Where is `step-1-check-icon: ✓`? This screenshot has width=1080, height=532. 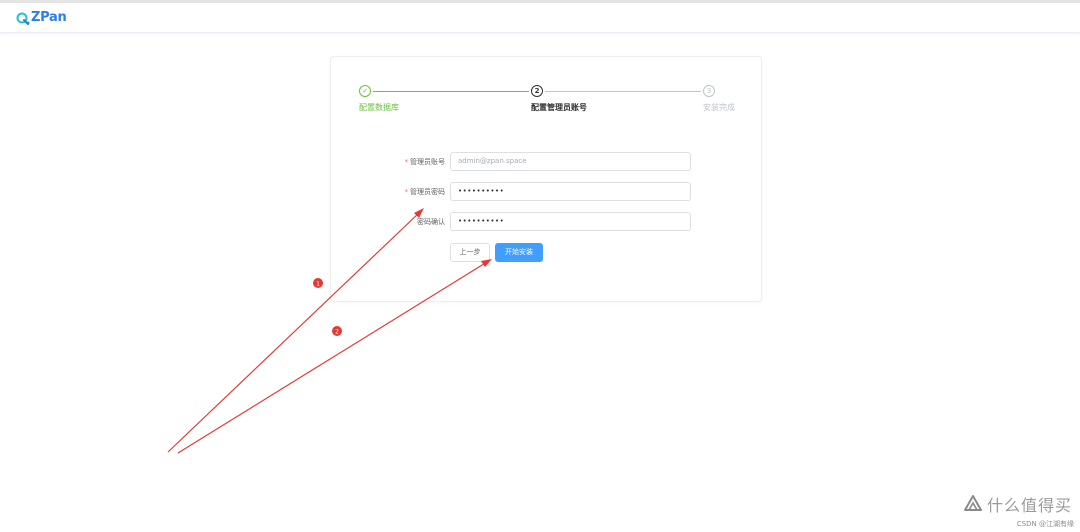
step-1-check-icon: ✓ is located at coordinates (365, 91).